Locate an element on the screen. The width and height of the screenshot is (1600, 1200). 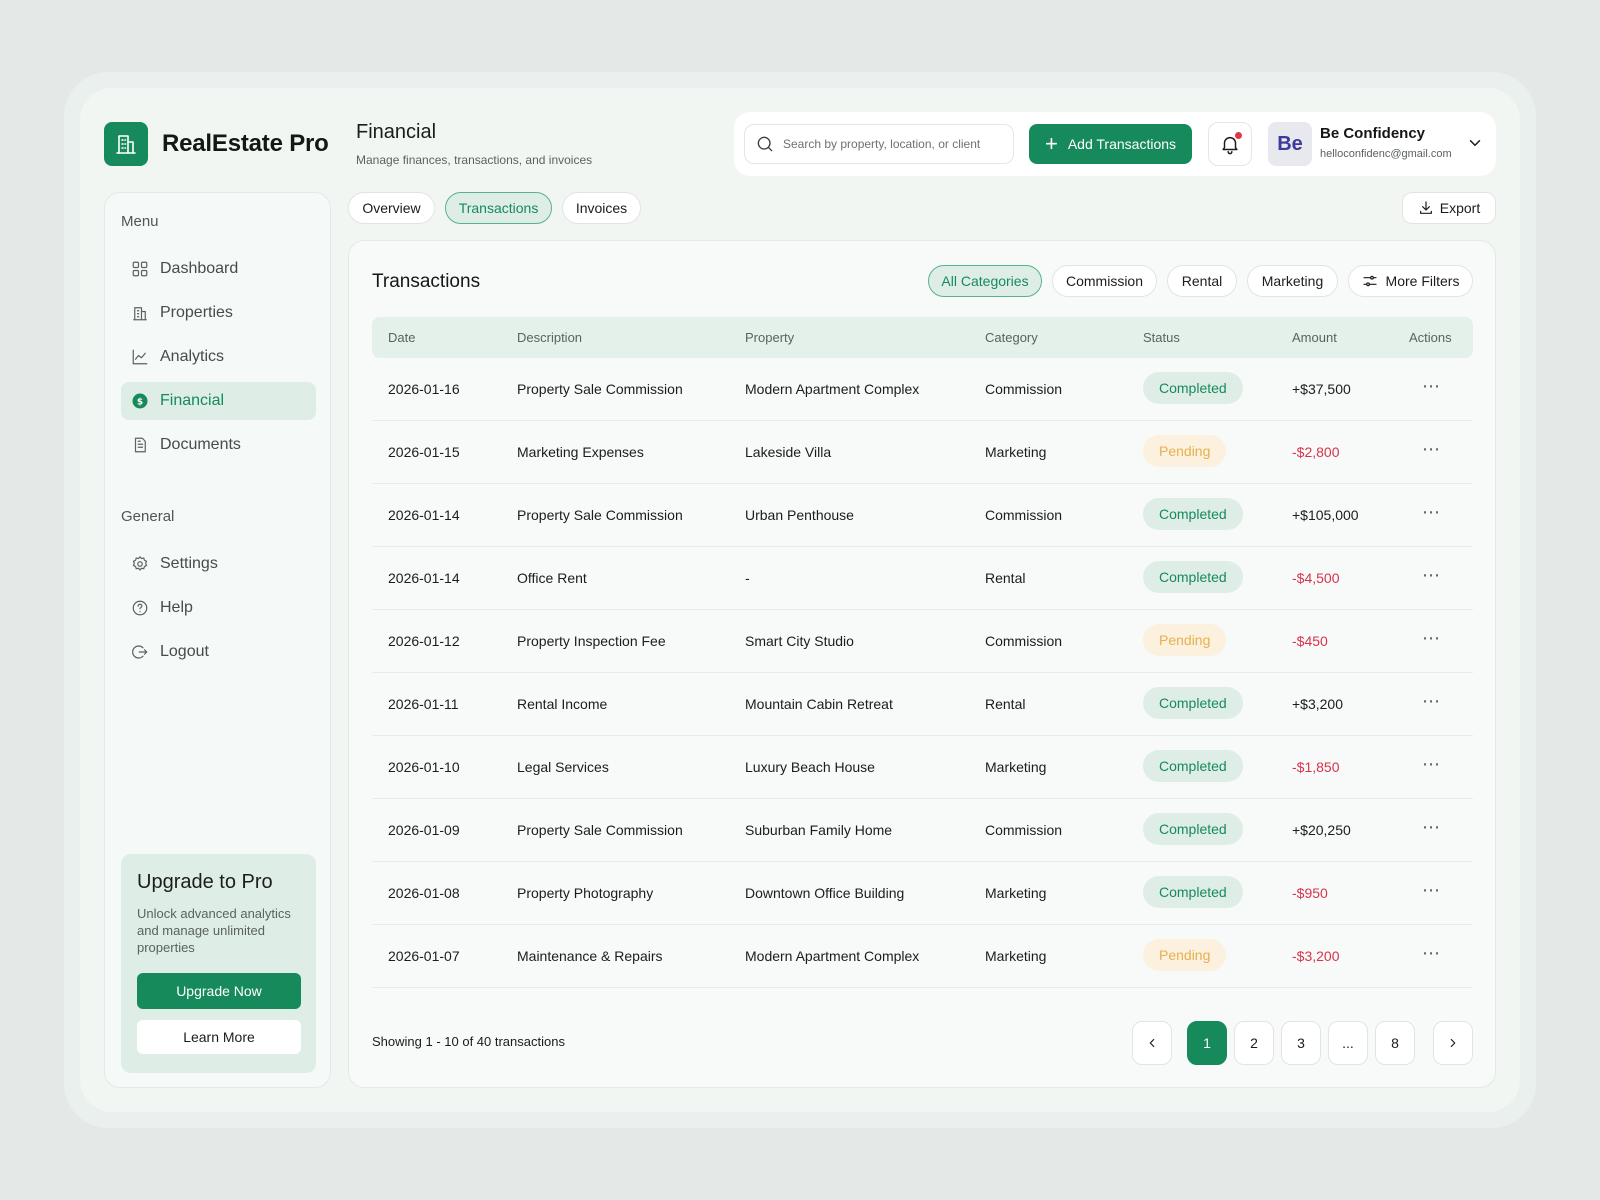
sidebar-item-documents: Documents is located at coordinates (218, 445).